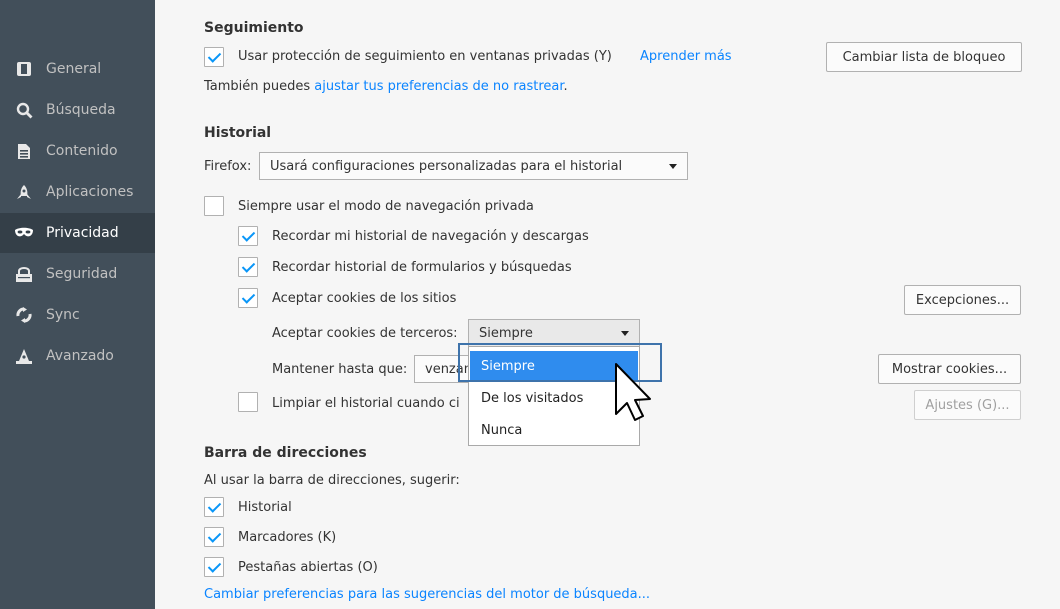 This screenshot has height=609, width=1060. What do you see at coordinates (506, 333) in the screenshot?
I see `third-party-value: Siempre` at bounding box center [506, 333].